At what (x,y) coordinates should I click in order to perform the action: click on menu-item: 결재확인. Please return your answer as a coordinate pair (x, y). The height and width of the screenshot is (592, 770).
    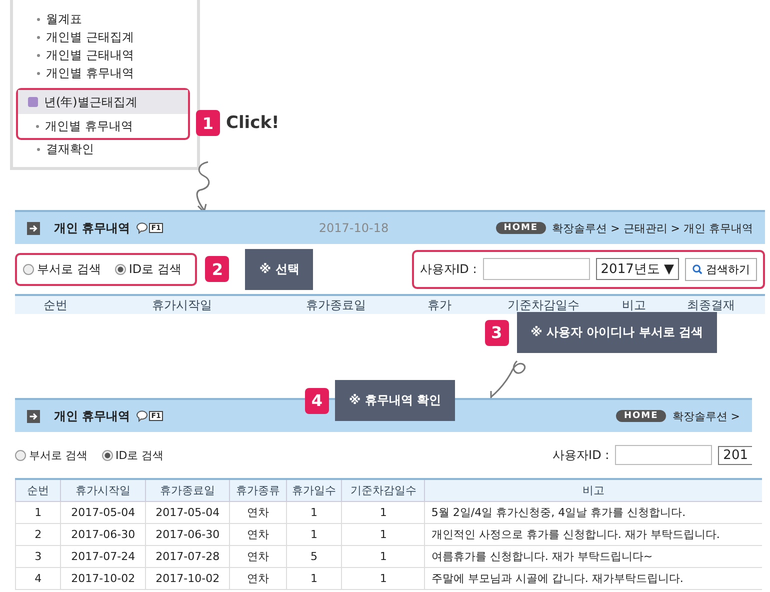
    Looking at the image, I should click on (108, 149).